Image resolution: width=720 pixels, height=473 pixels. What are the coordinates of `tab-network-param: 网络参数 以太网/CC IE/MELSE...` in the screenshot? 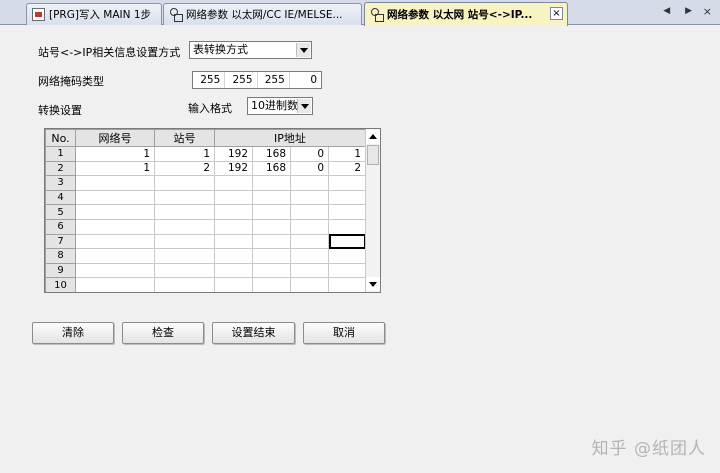 It's located at (262, 14).